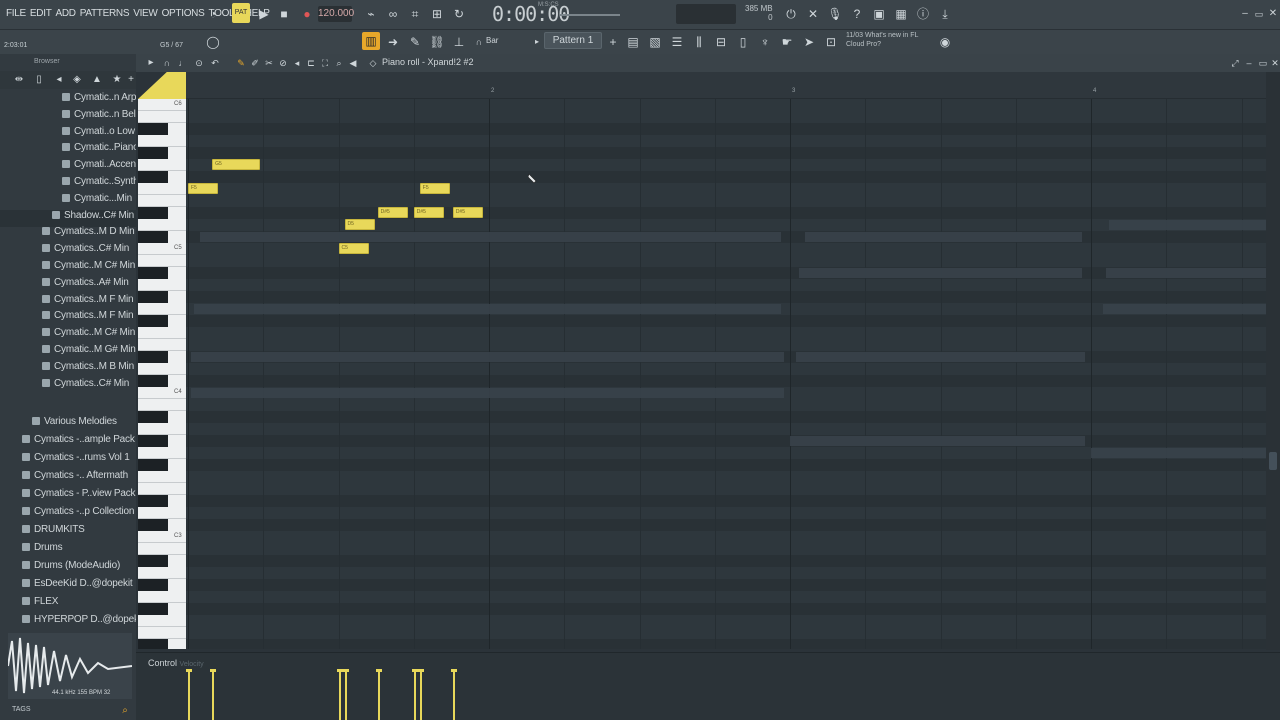 The height and width of the screenshot is (720, 1280). What do you see at coordinates (131, 80) in the screenshot?
I see `browser-add-icon: +` at bounding box center [131, 80].